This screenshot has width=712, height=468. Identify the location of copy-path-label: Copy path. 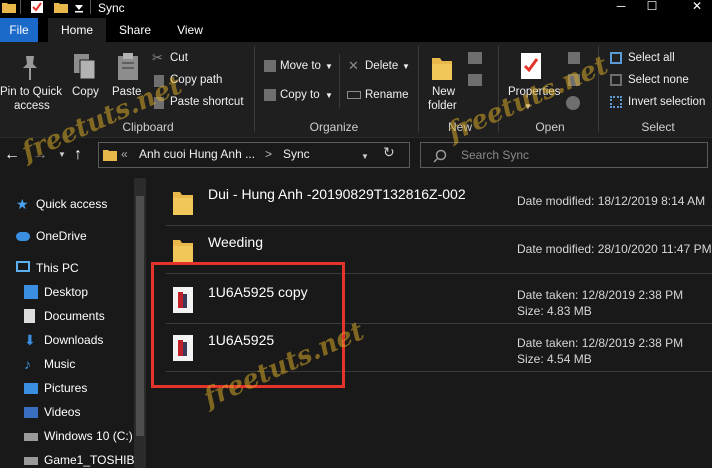
(196, 80).